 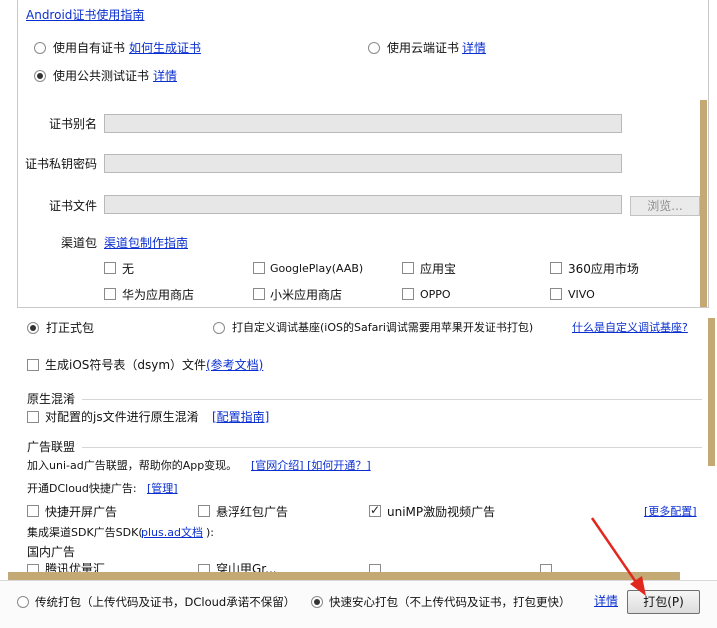 I want to click on own-cert-label: 使用自有证书, so click(x=89, y=48).